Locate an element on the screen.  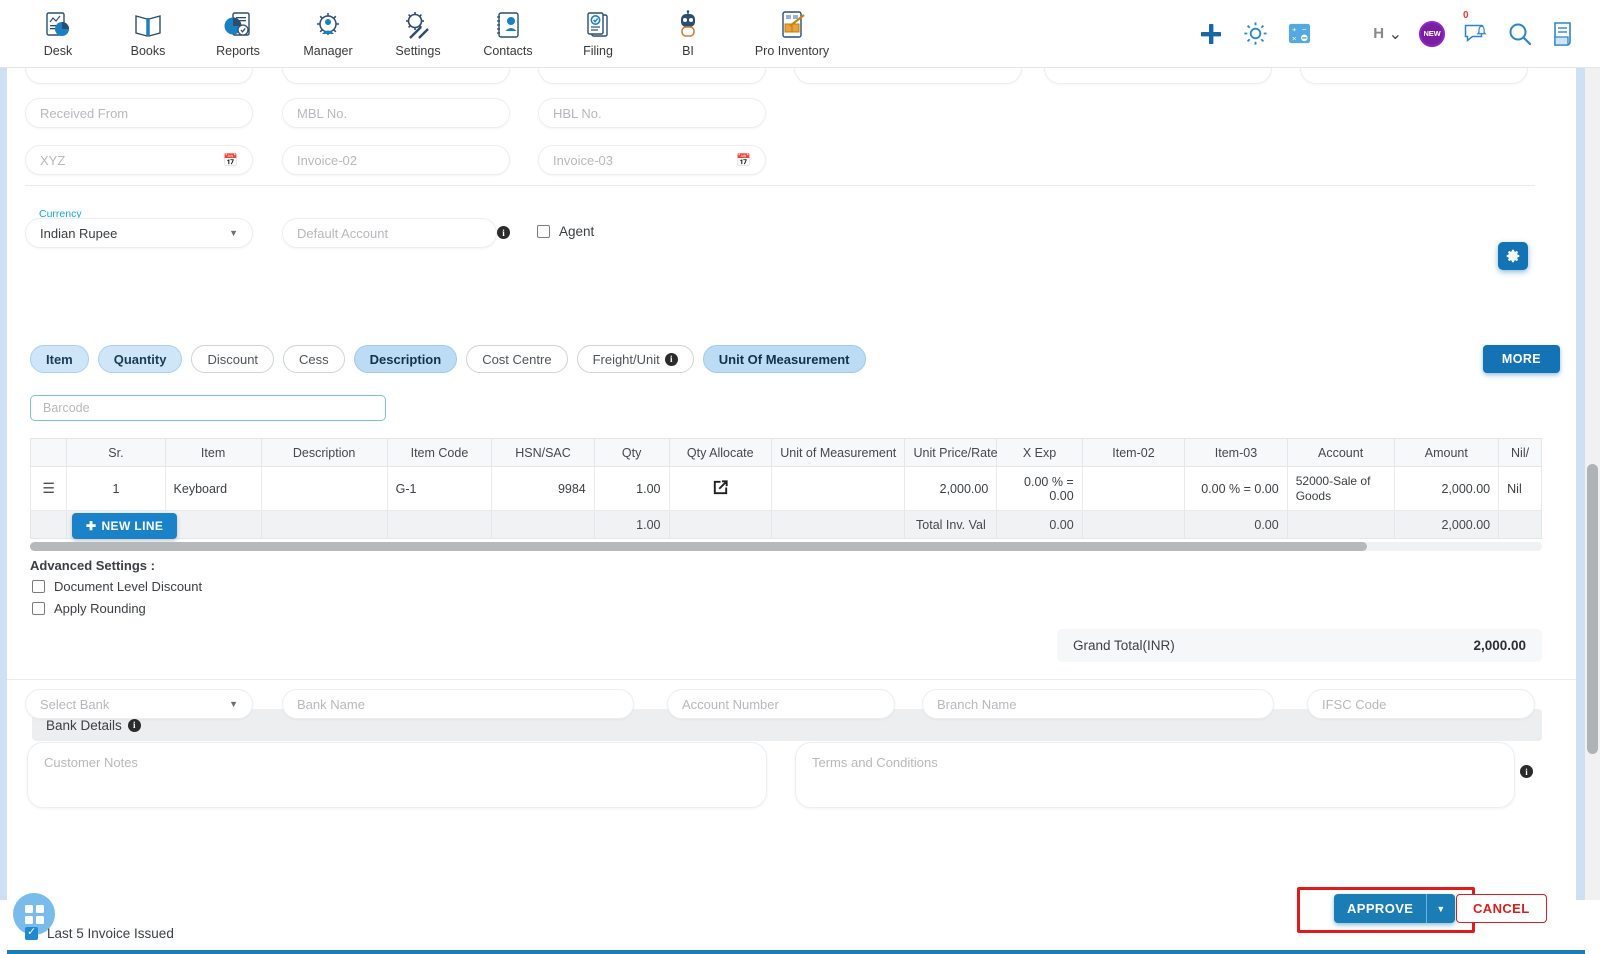
chip-discount: Discount is located at coordinates (233, 359).